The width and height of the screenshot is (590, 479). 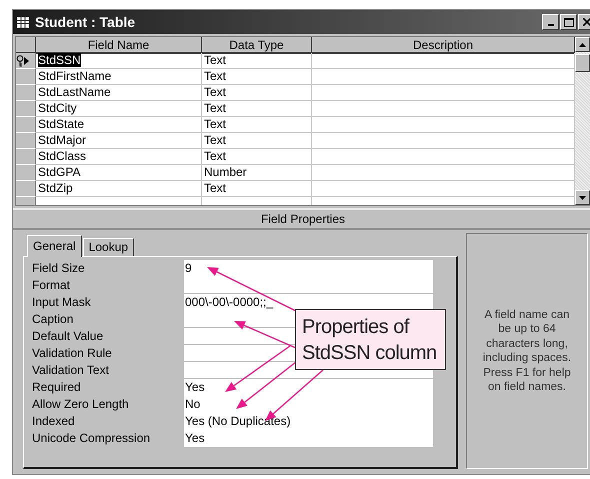 What do you see at coordinates (85, 22) in the screenshot?
I see `window-title: Student : Table` at bounding box center [85, 22].